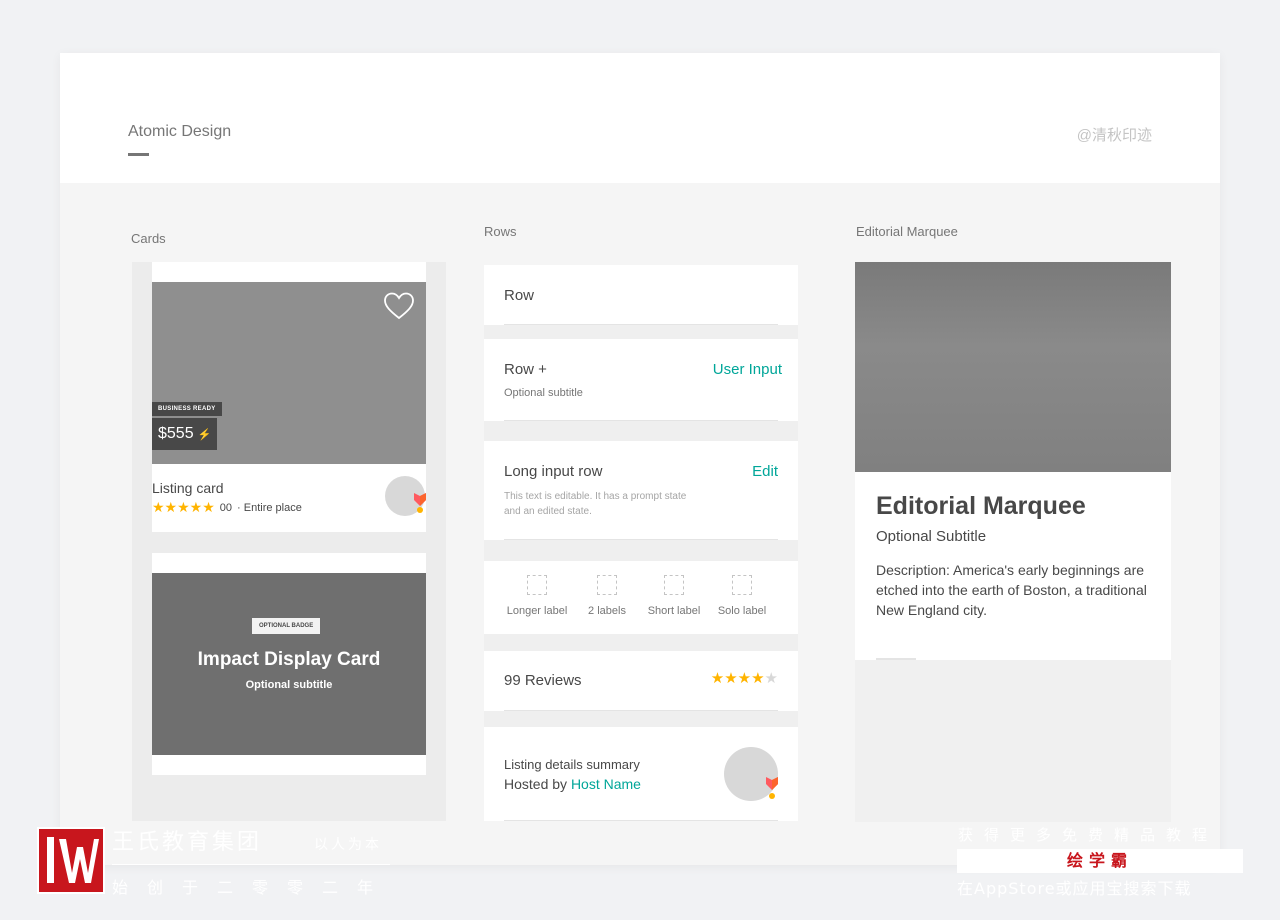 The image size is (1280, 920). I want to click on checkbox-option: 2 labels, so click(607, 596).